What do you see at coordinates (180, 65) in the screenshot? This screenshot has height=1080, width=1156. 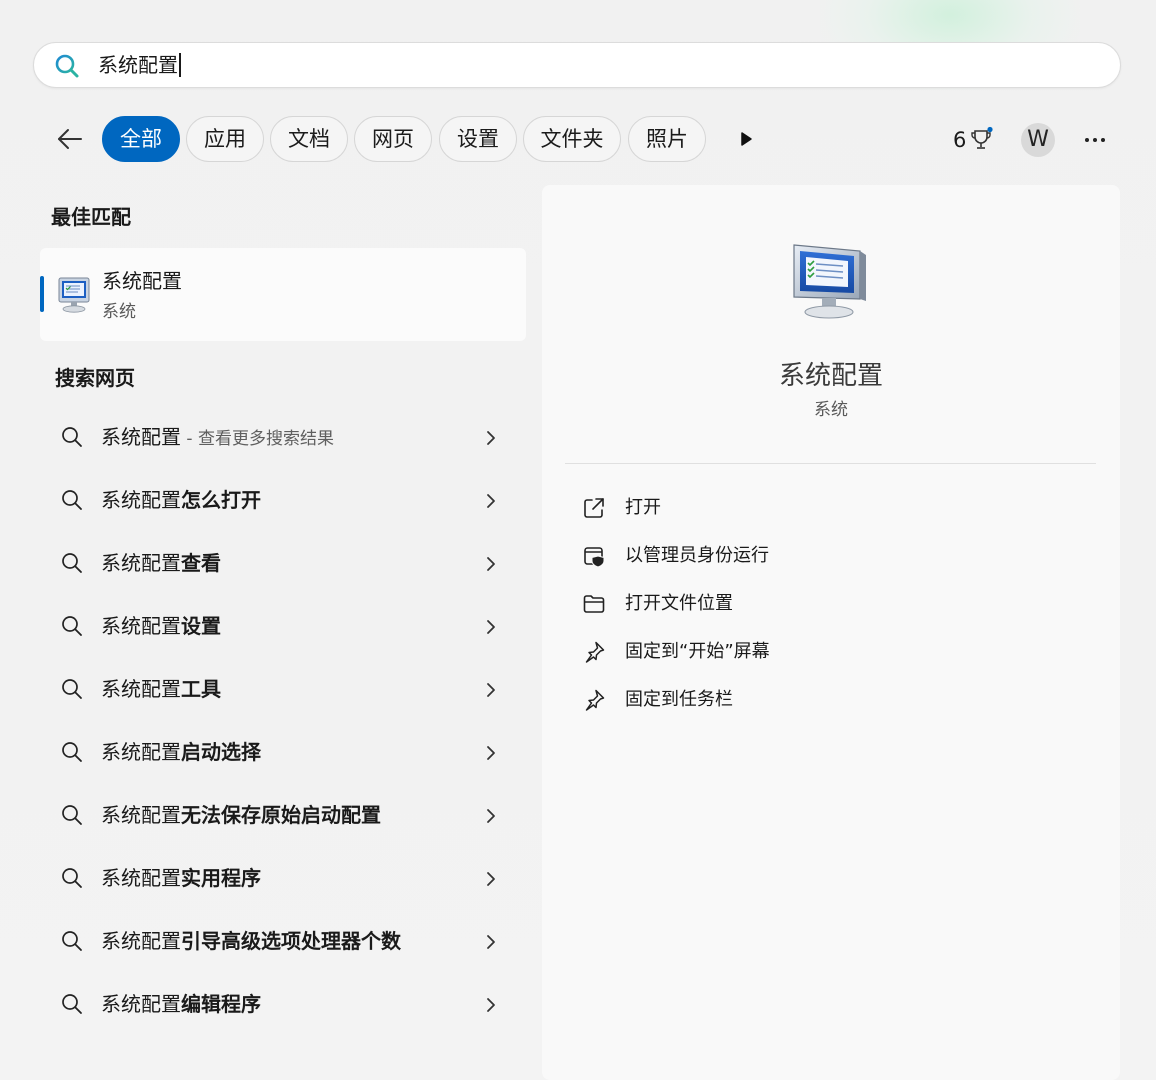 I see `text-caret` at bounding box center [180, 65].